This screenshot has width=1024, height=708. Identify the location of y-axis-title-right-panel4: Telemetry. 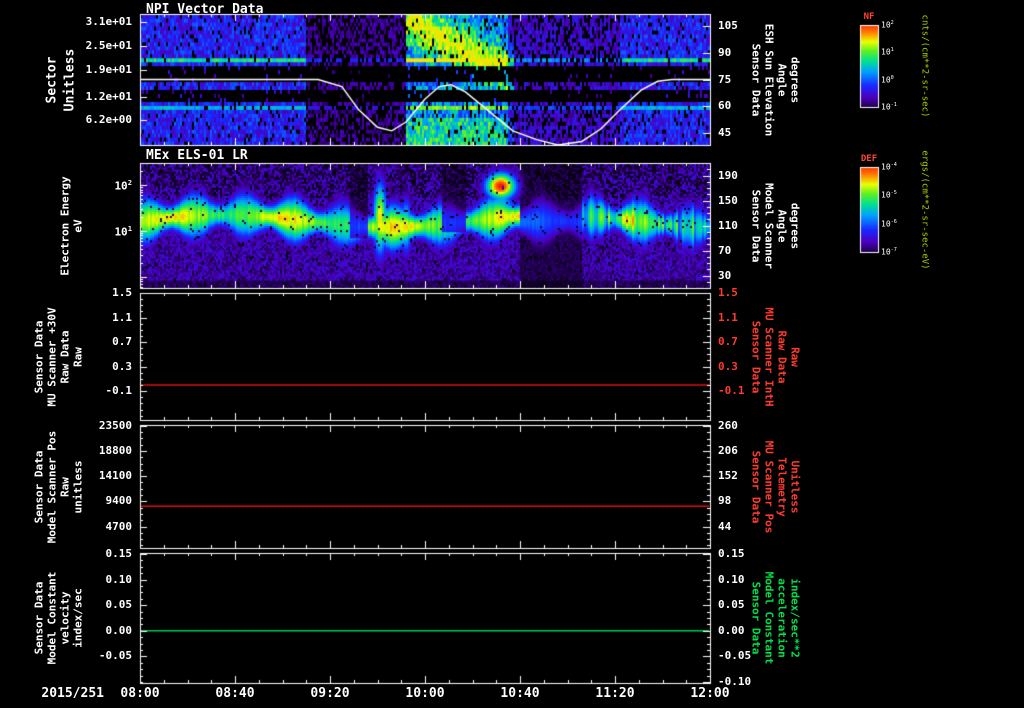
(782, 486).